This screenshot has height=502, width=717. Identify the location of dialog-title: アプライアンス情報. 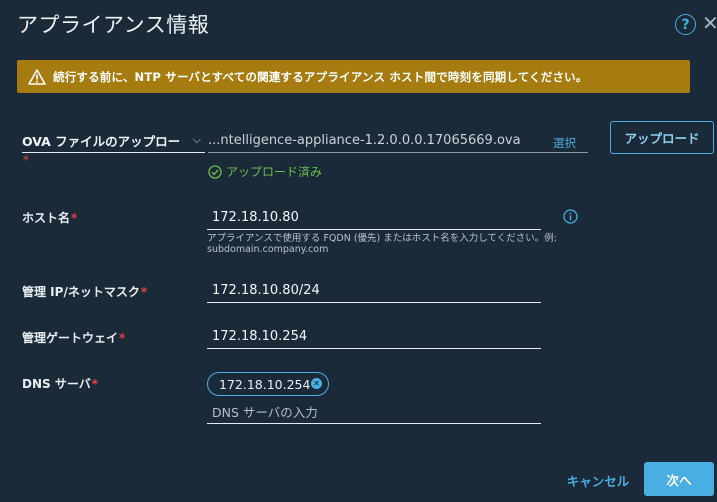
(113, 25).